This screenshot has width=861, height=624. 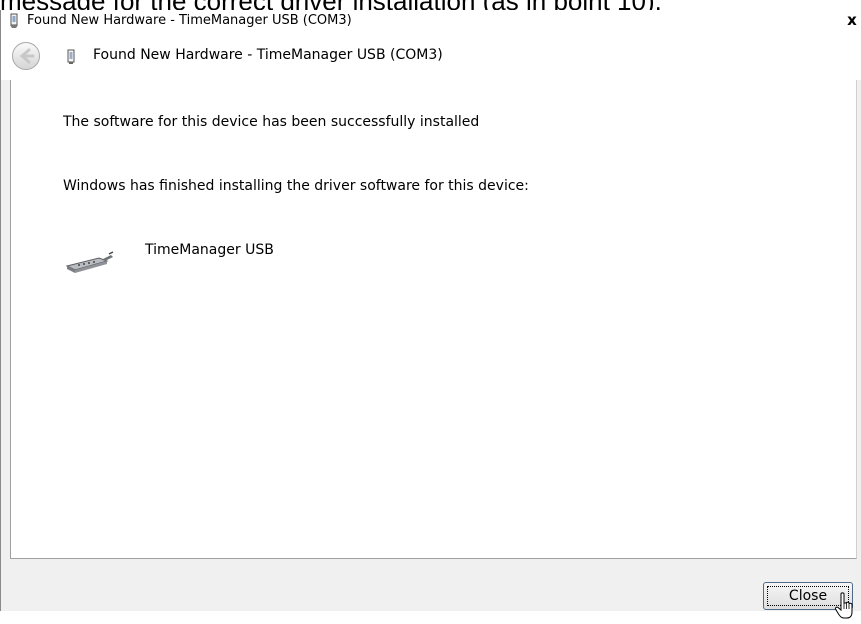 I want to click on back-arrow-icon, so click(x=26, y=56).